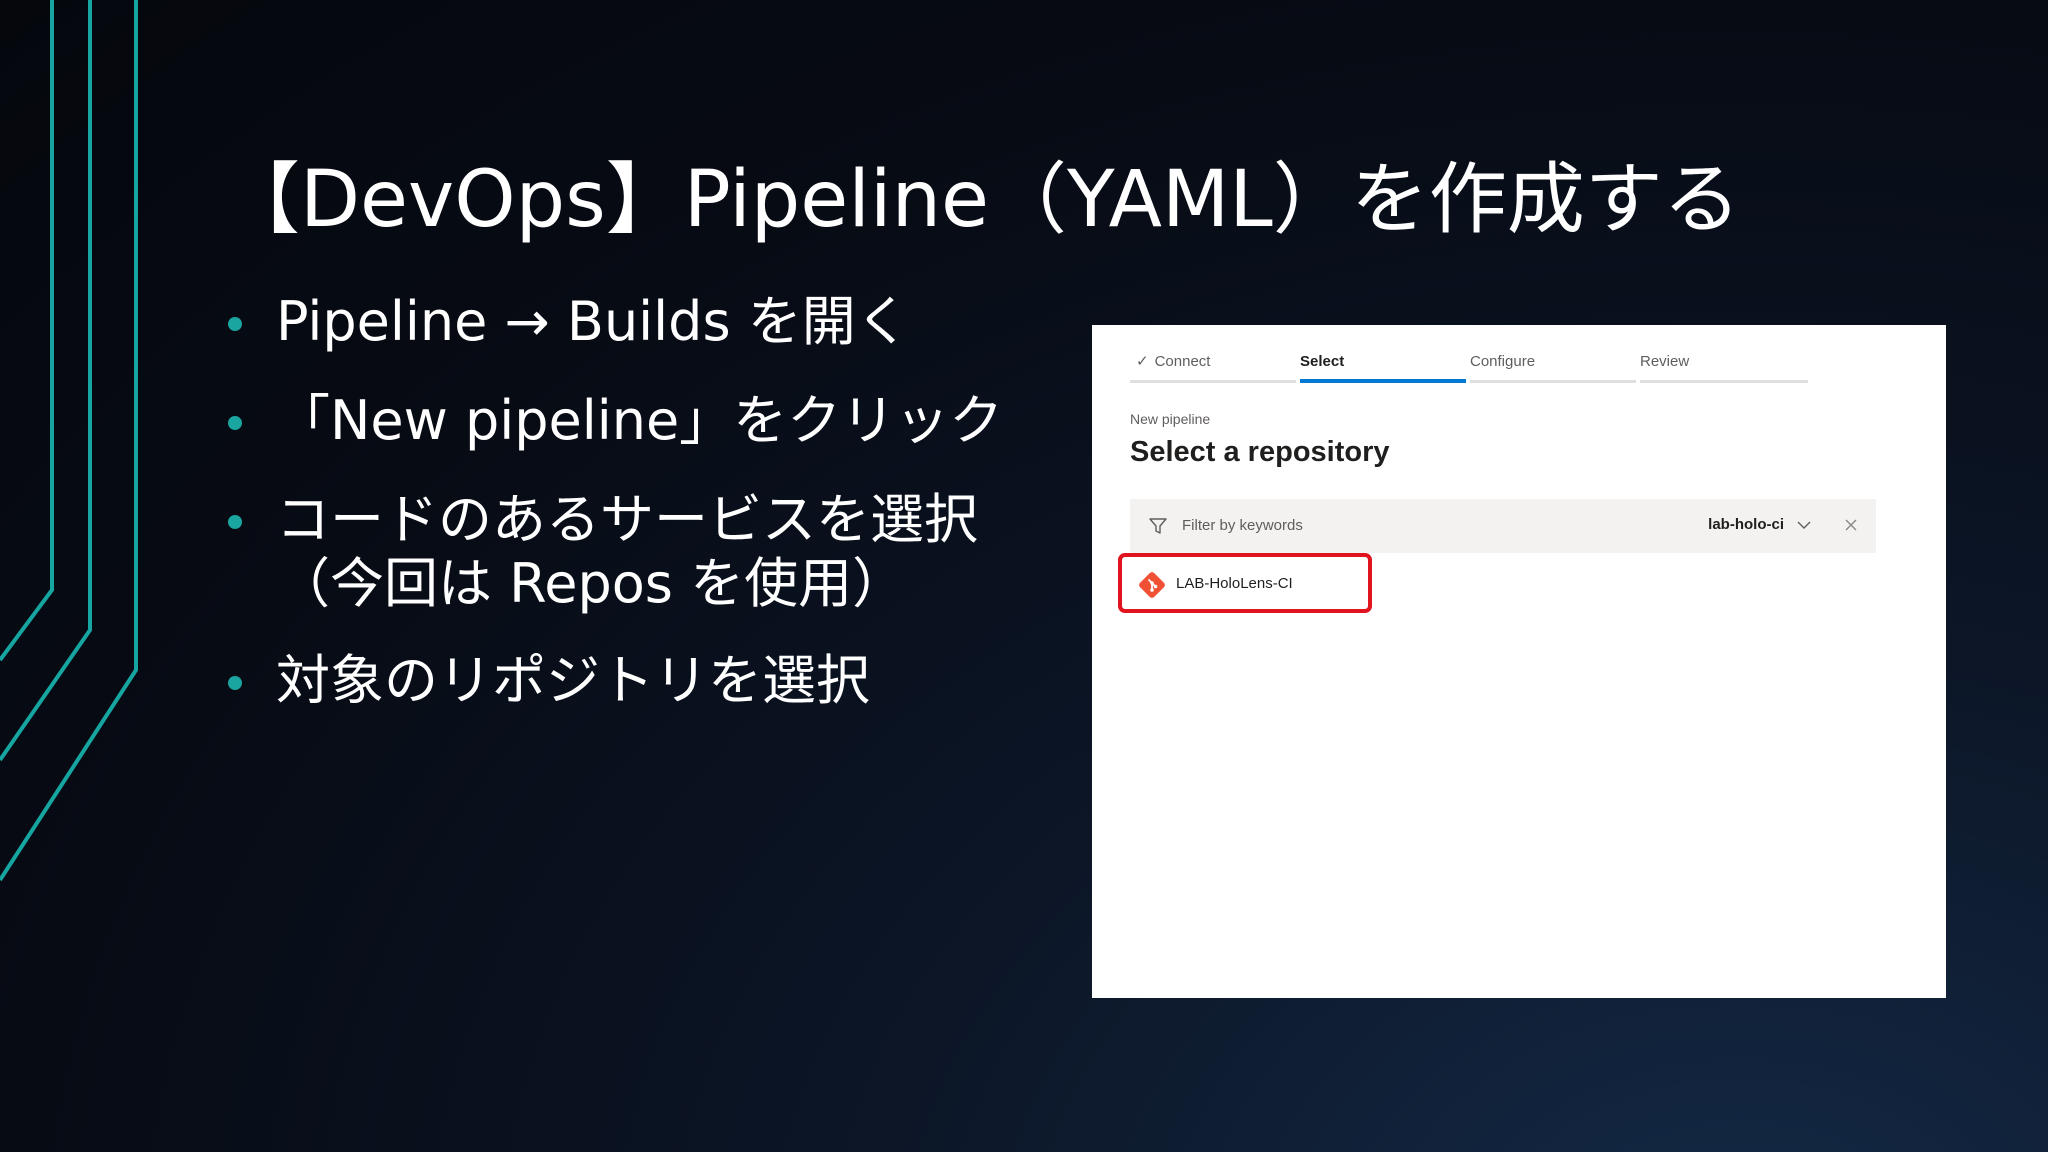 The height and width of the screenshot is (1152, 2048). What do you see at coordinates (1182, 361) in the screenshot?
I see `step-label: Connect` at bounding box center [1182, 361].